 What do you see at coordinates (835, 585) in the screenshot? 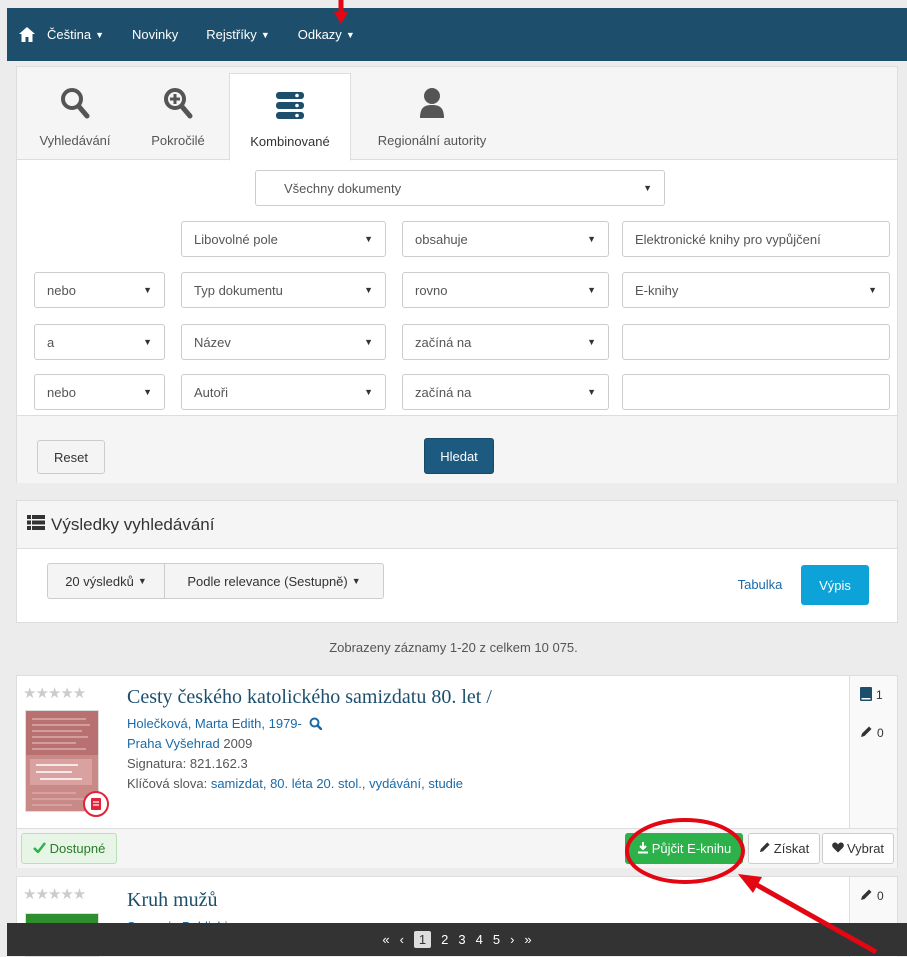
I see `view-list-button: Výpis` at bounding box center [835, 585].